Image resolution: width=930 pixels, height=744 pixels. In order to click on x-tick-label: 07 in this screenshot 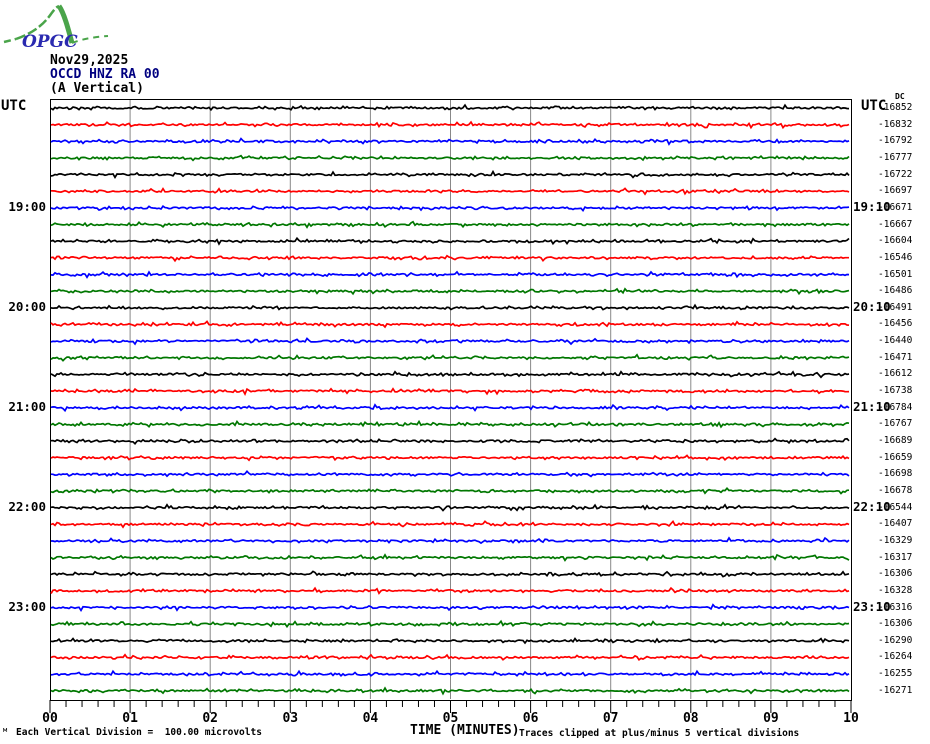, I will do `click(610, 718)`.